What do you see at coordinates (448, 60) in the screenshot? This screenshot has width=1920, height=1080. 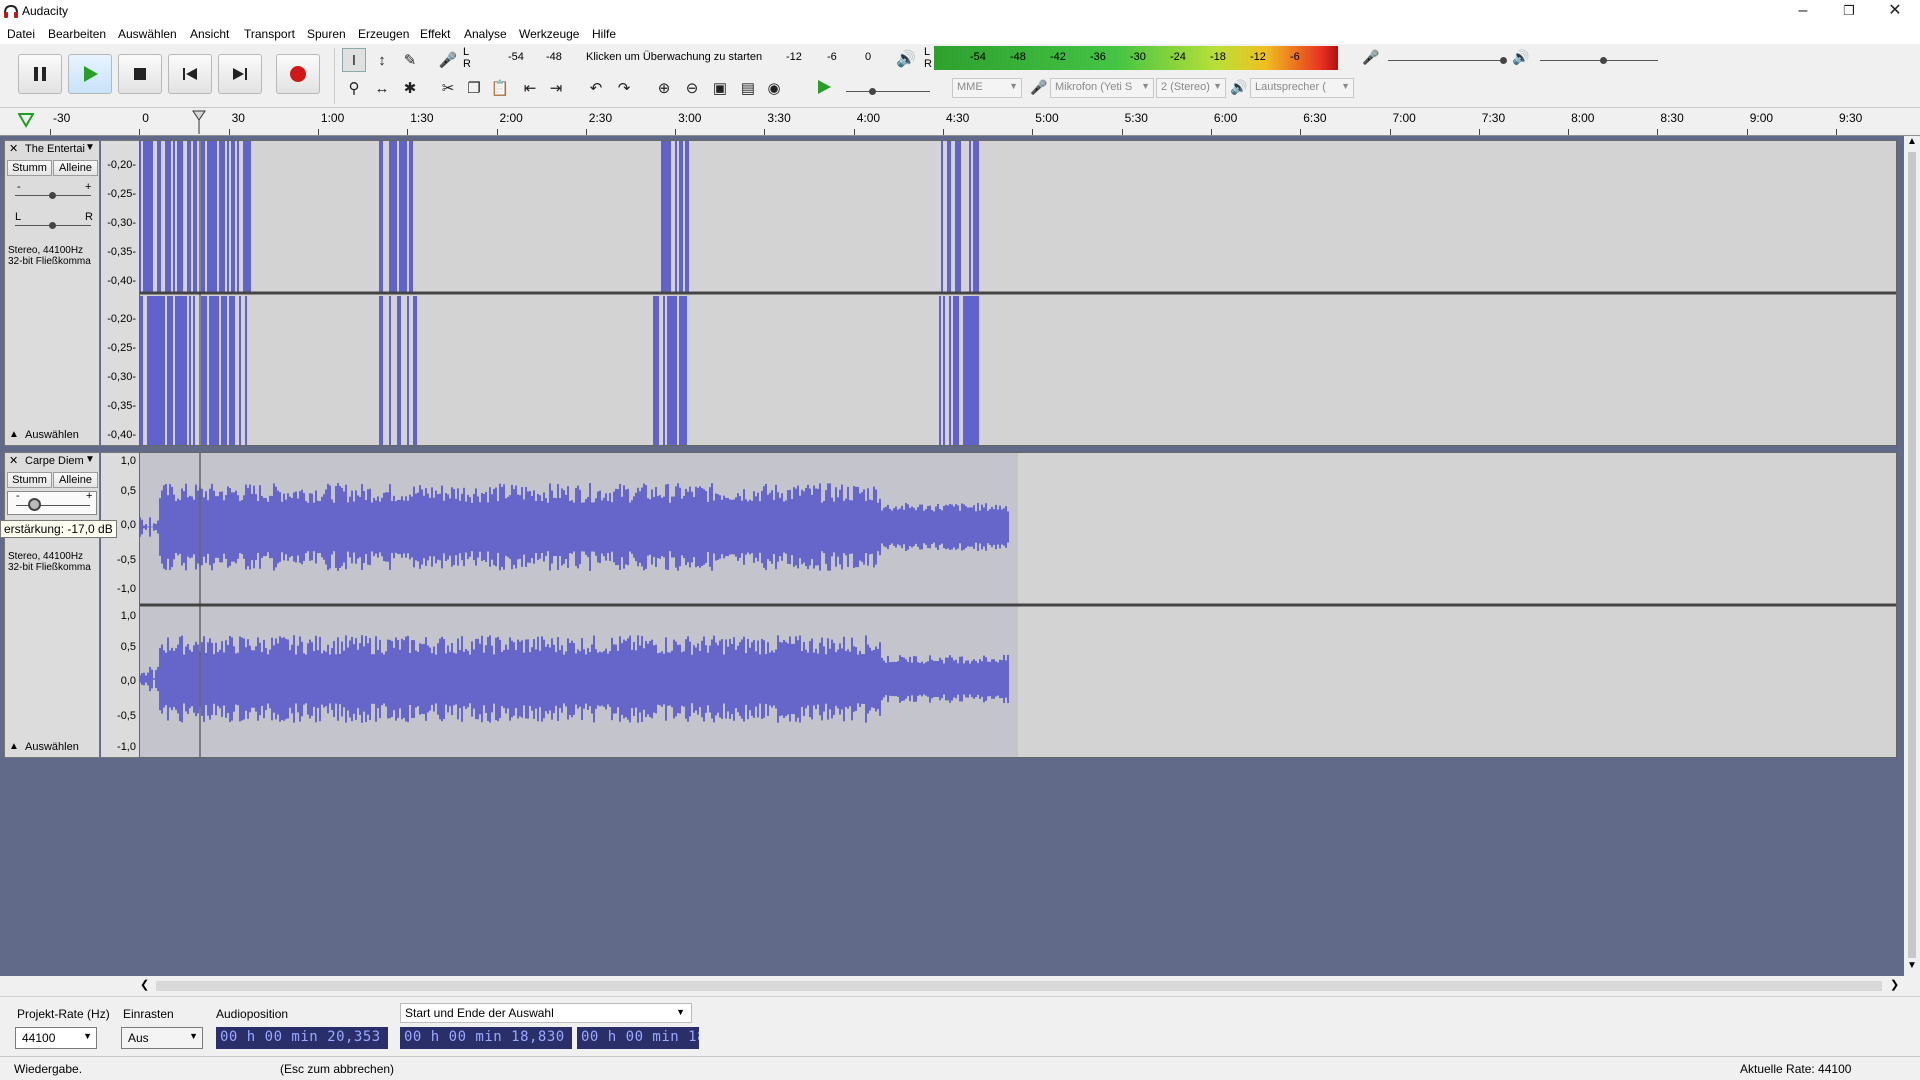 I see `microphone-icon: 🎤` at bounding box center [448, 60].